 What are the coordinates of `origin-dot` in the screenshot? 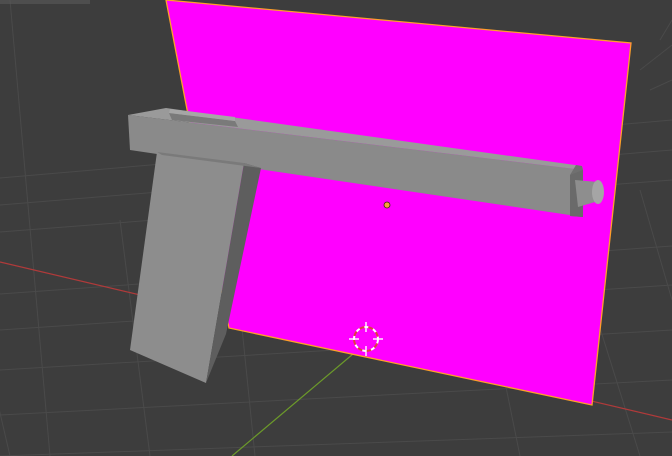 It's located at (387, 205).